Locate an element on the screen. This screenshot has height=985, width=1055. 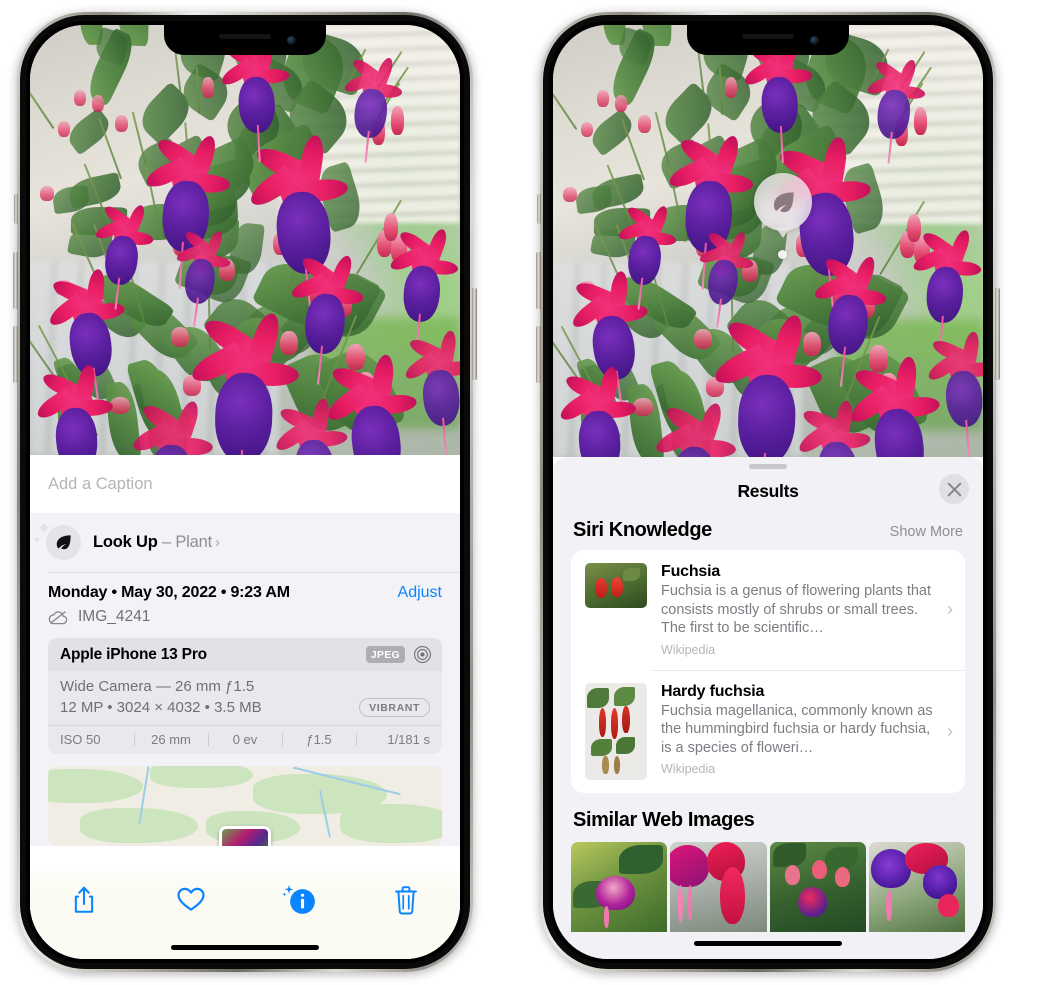
exif-aperture: ƒ1.5 is located at coordinates (319, 739).